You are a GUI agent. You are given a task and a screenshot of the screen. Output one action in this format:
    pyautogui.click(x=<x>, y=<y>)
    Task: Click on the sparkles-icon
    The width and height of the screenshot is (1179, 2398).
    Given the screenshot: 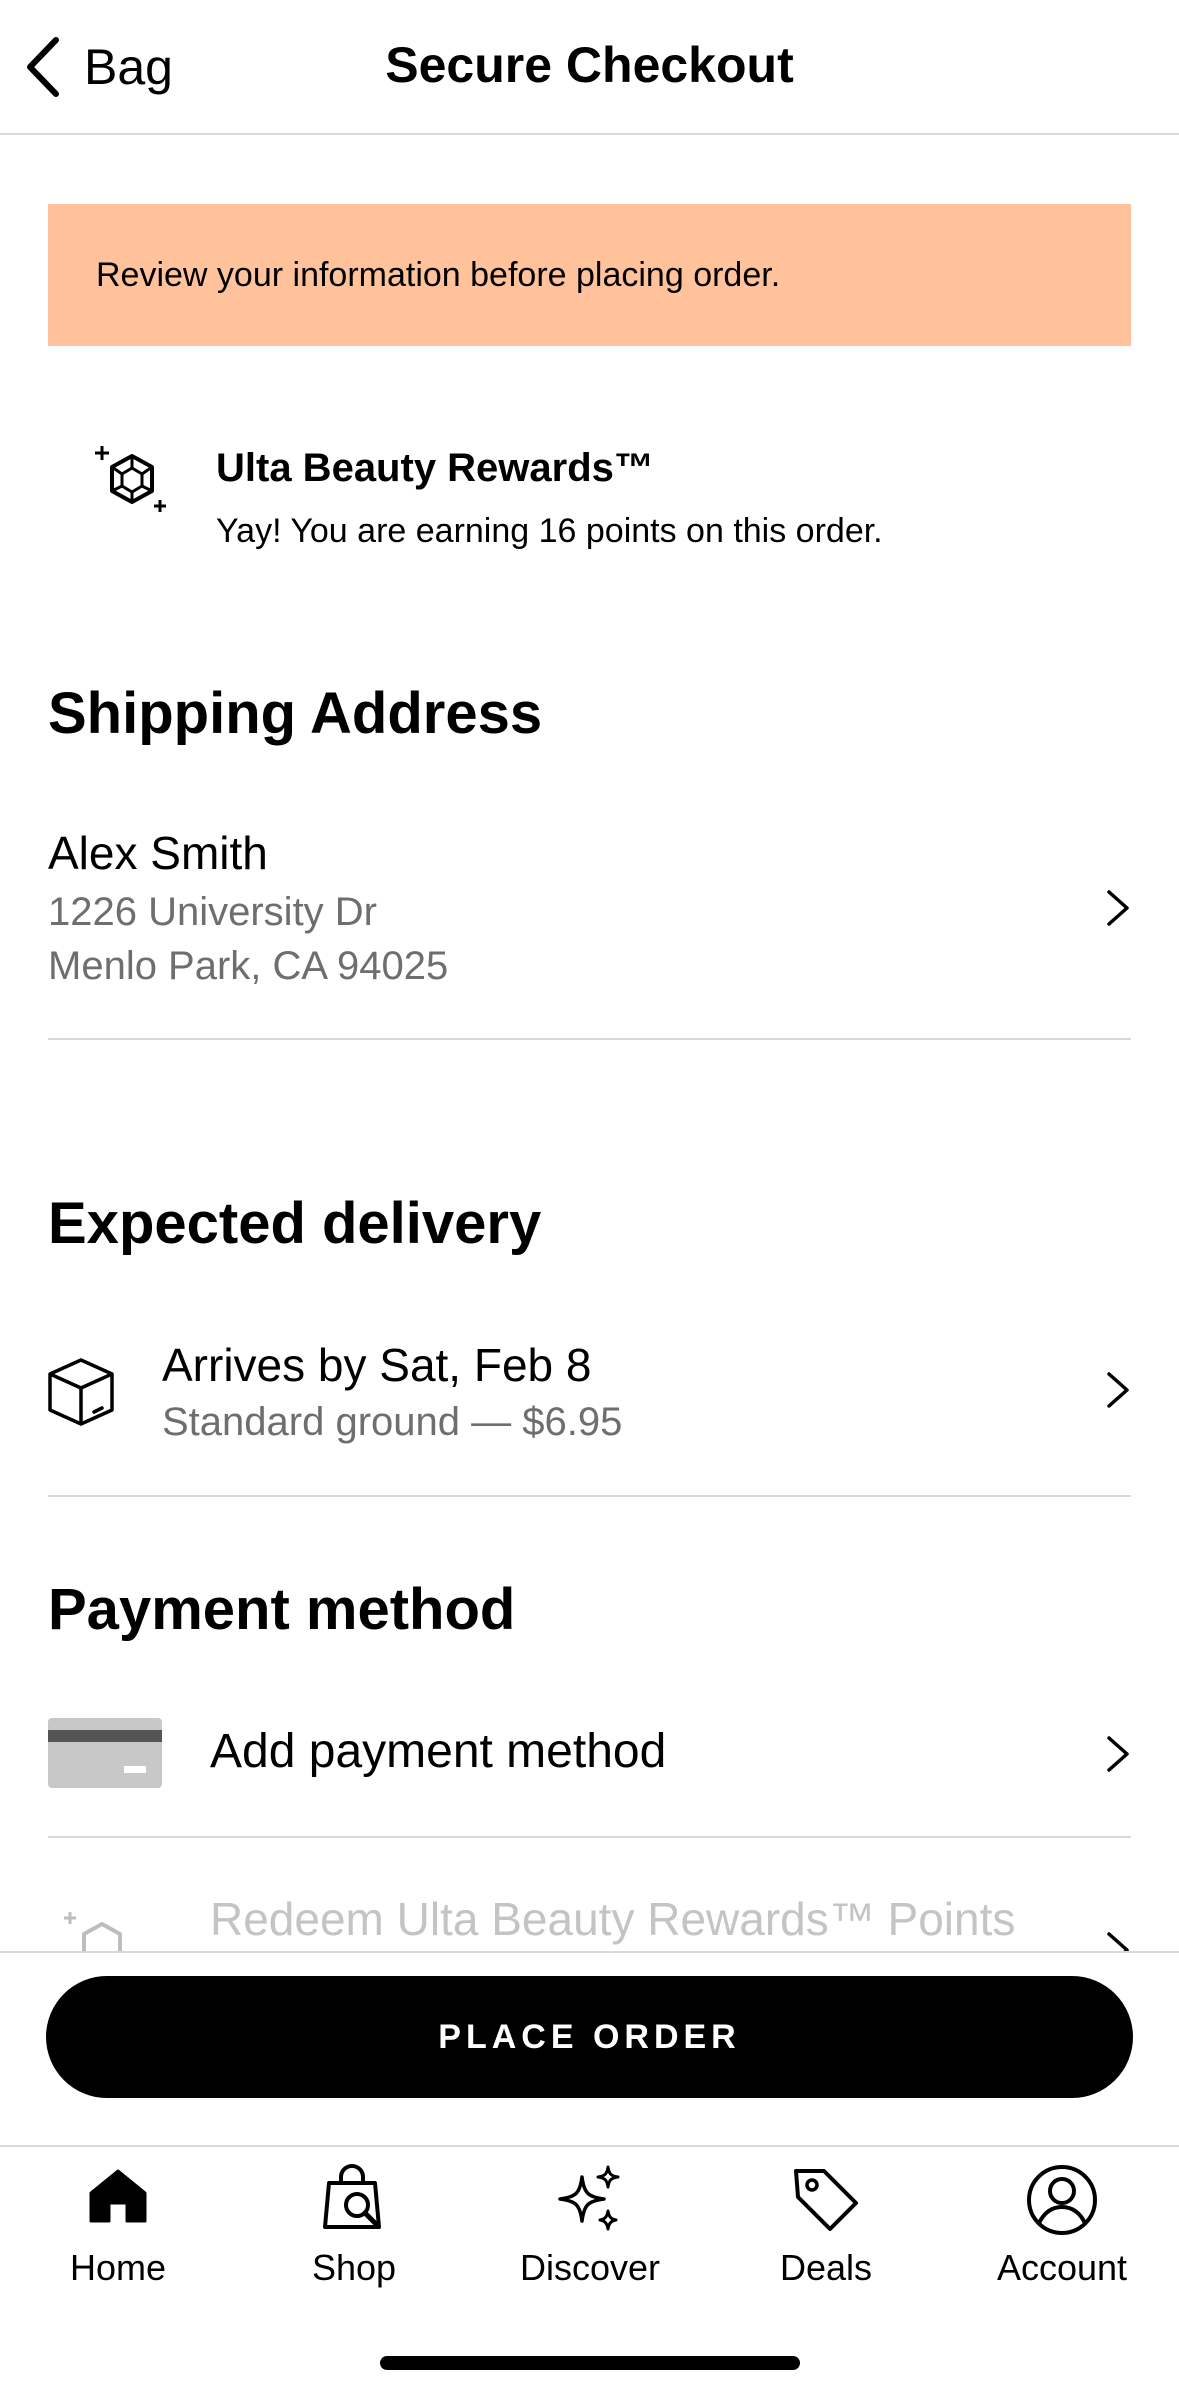 What is the action you would take?
    pyautogui.click(x=589, y=2198)
    